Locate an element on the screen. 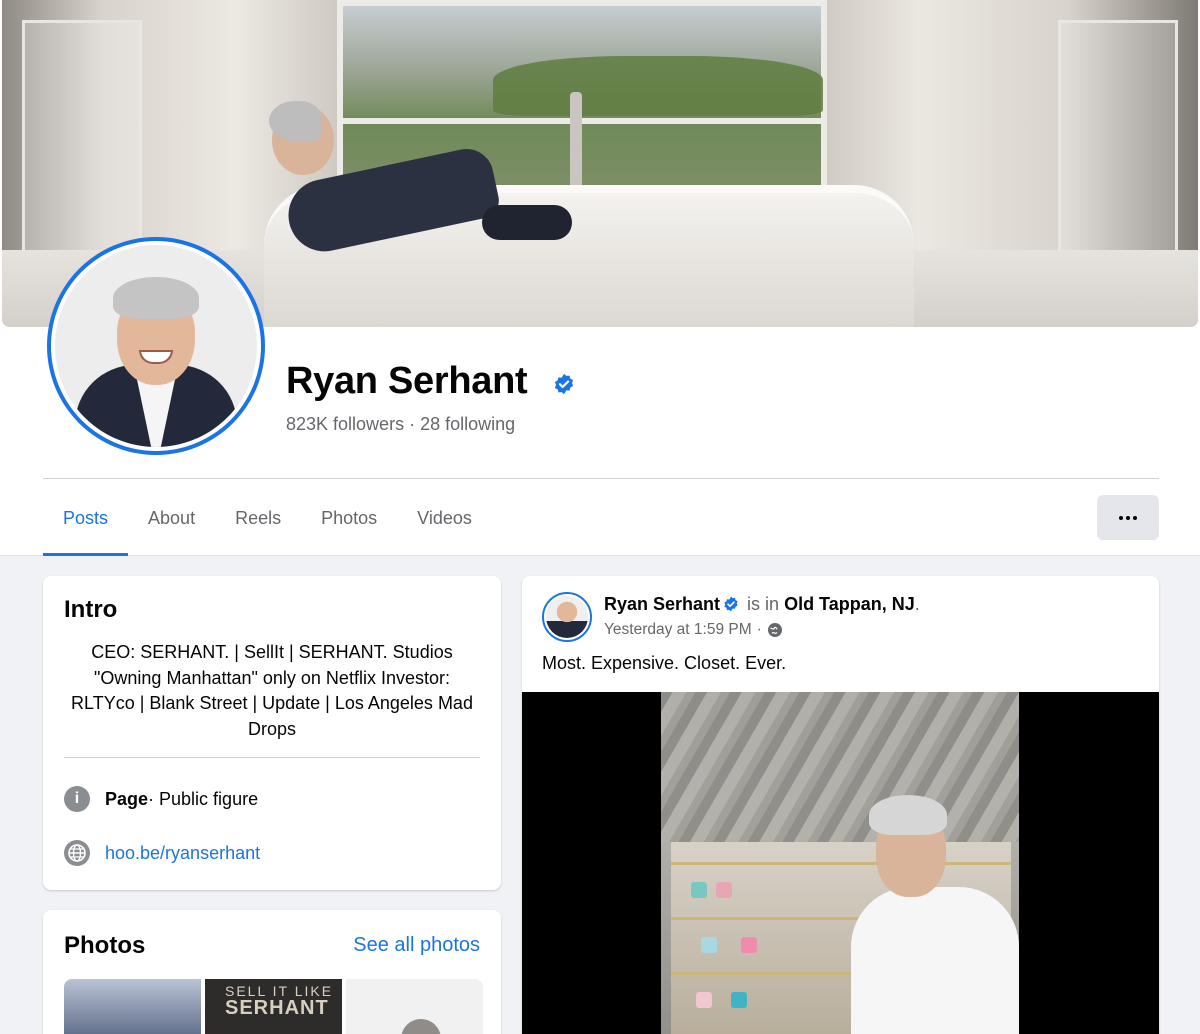  intro-page-category: · Public figure is located at coordinates (203, 798).